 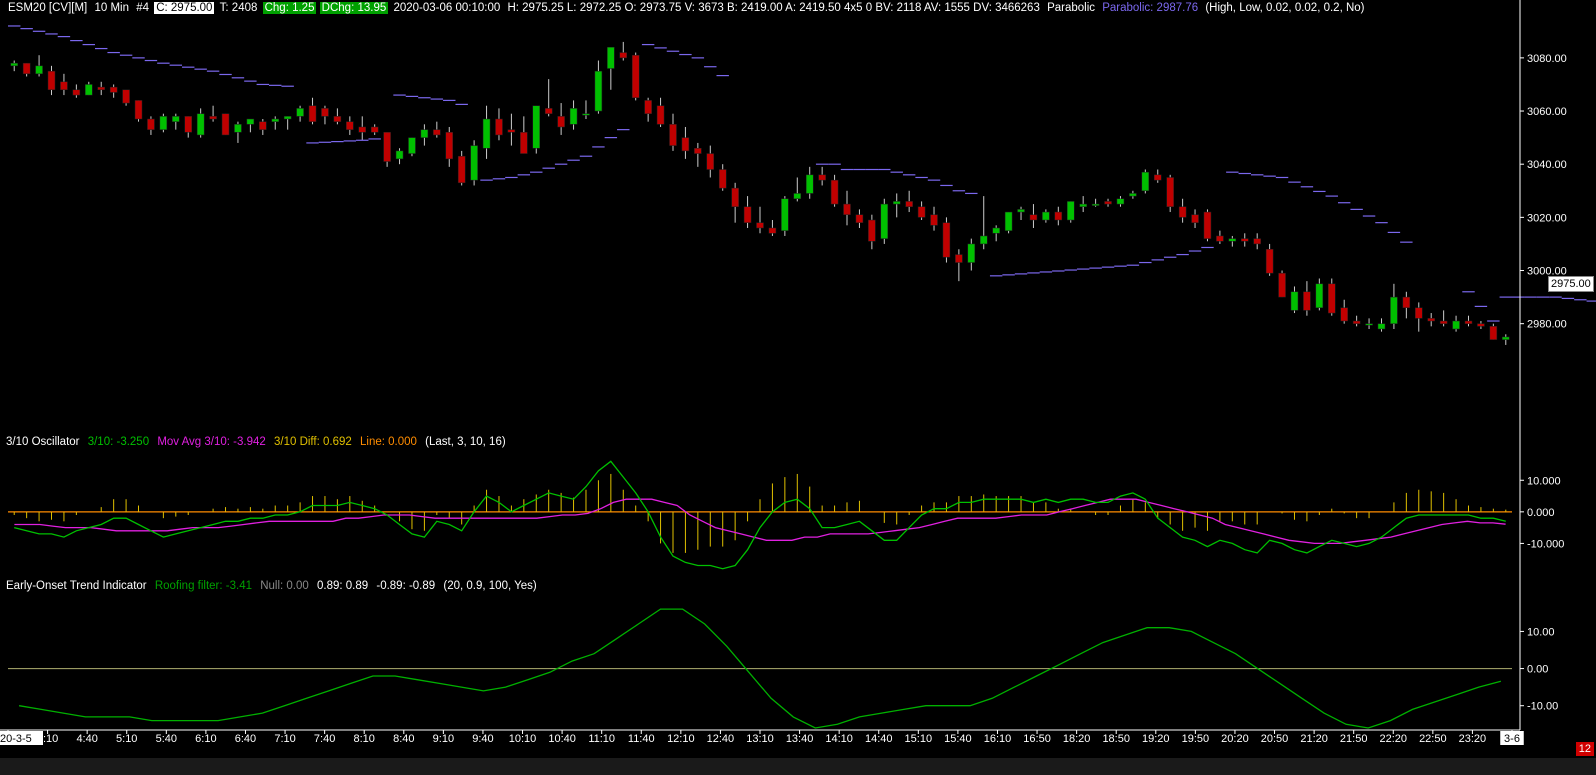 I want to click on x-tick-label: 11:40, so click(x=641, y=739).